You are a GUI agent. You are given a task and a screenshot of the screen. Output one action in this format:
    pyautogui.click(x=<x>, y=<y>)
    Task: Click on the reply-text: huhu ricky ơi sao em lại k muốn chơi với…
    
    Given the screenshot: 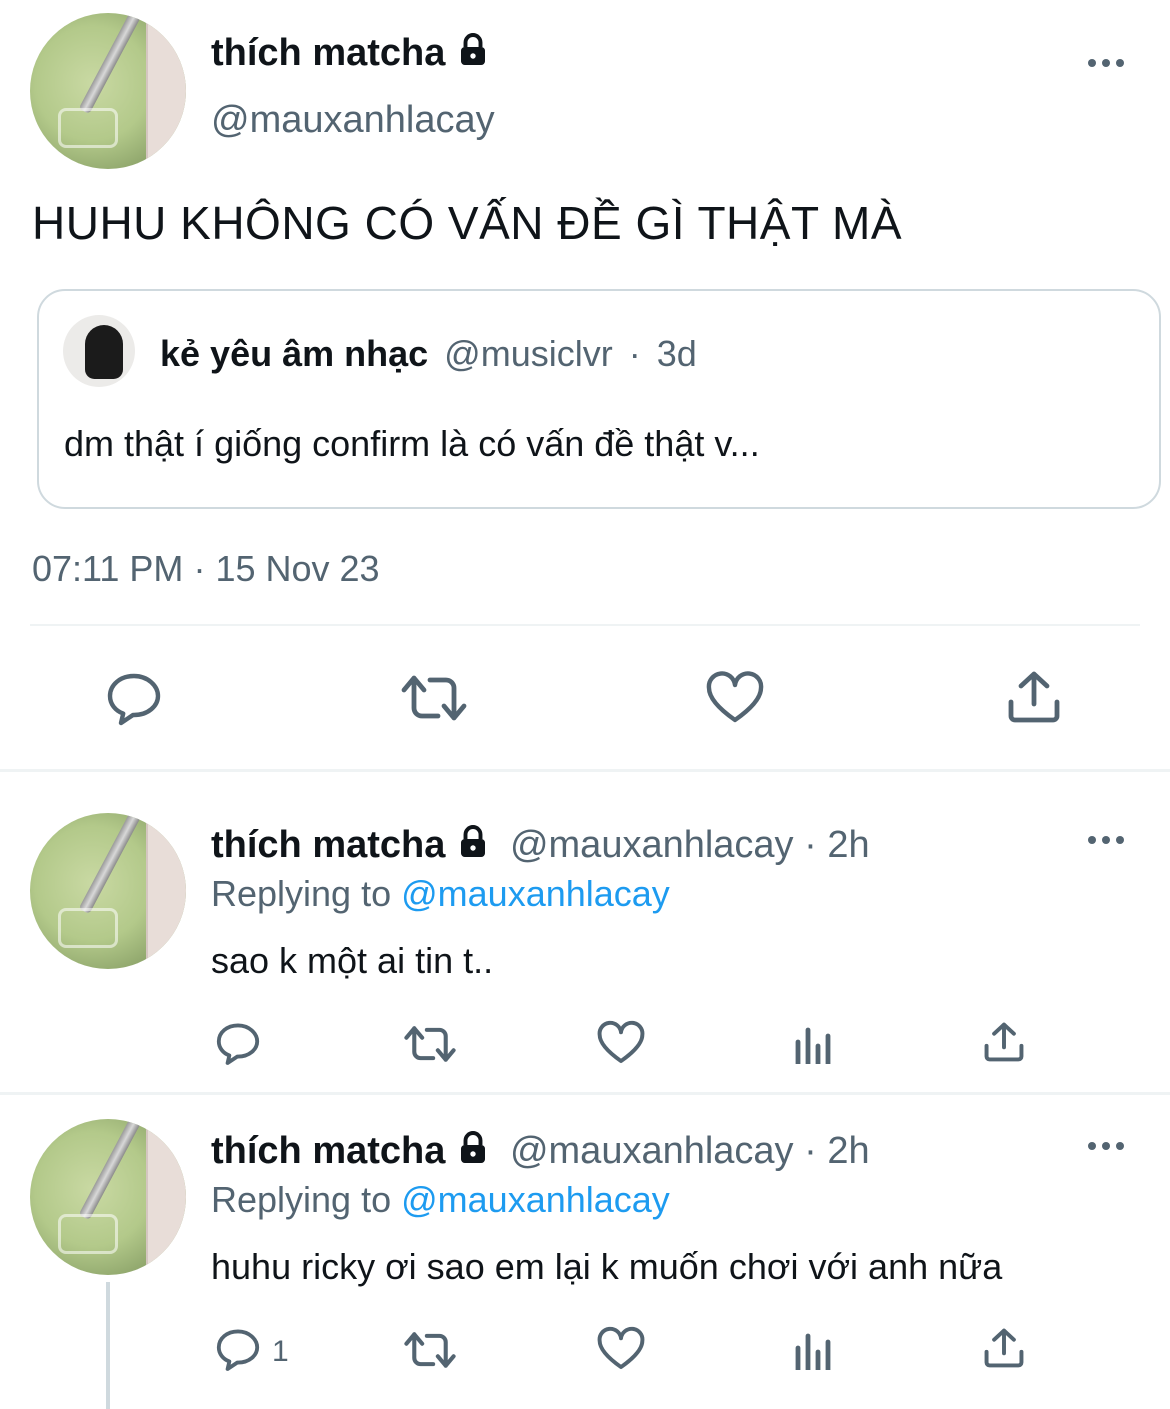 What is the action you would take?
    pyautogui.click(x=607, y=1266)
    